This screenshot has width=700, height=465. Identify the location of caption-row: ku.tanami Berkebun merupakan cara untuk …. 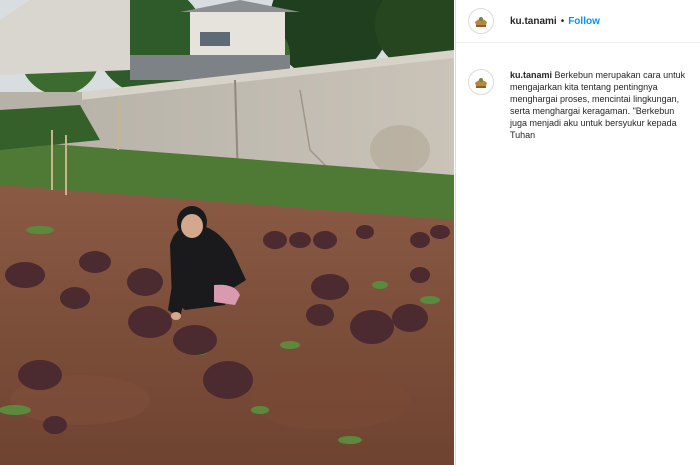
(578, 92).